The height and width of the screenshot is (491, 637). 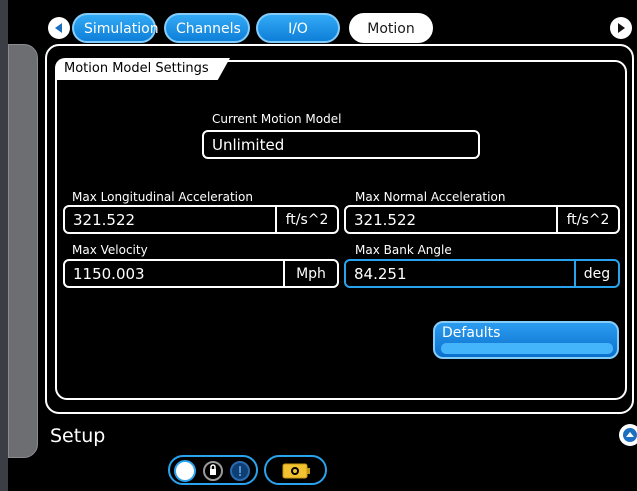 What do you see at coordinates (430, 197) in the screenshot?
I see `max-normal-acceleration-label: Max Normal Acceleration` at bounding box center [430, 197].